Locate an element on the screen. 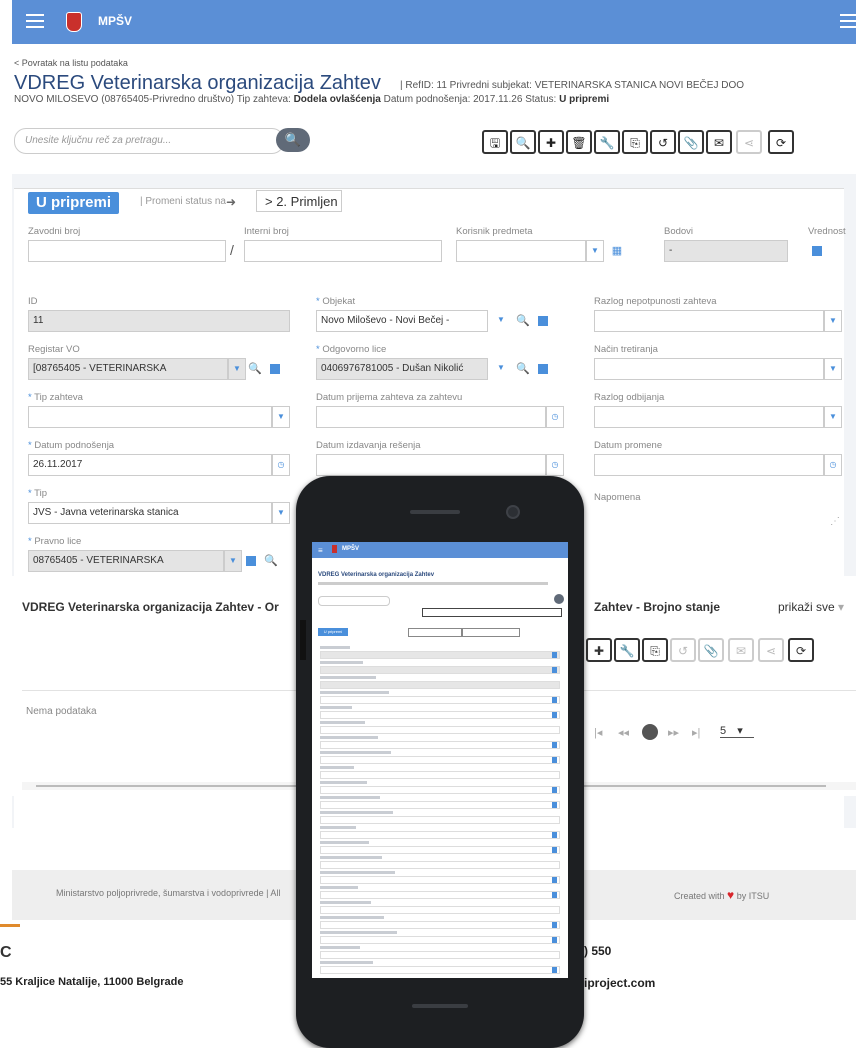 Image resolution: width=856 pixels, height=1048 pixels. tip-zahteva-field is located at coordinates (150, 417).